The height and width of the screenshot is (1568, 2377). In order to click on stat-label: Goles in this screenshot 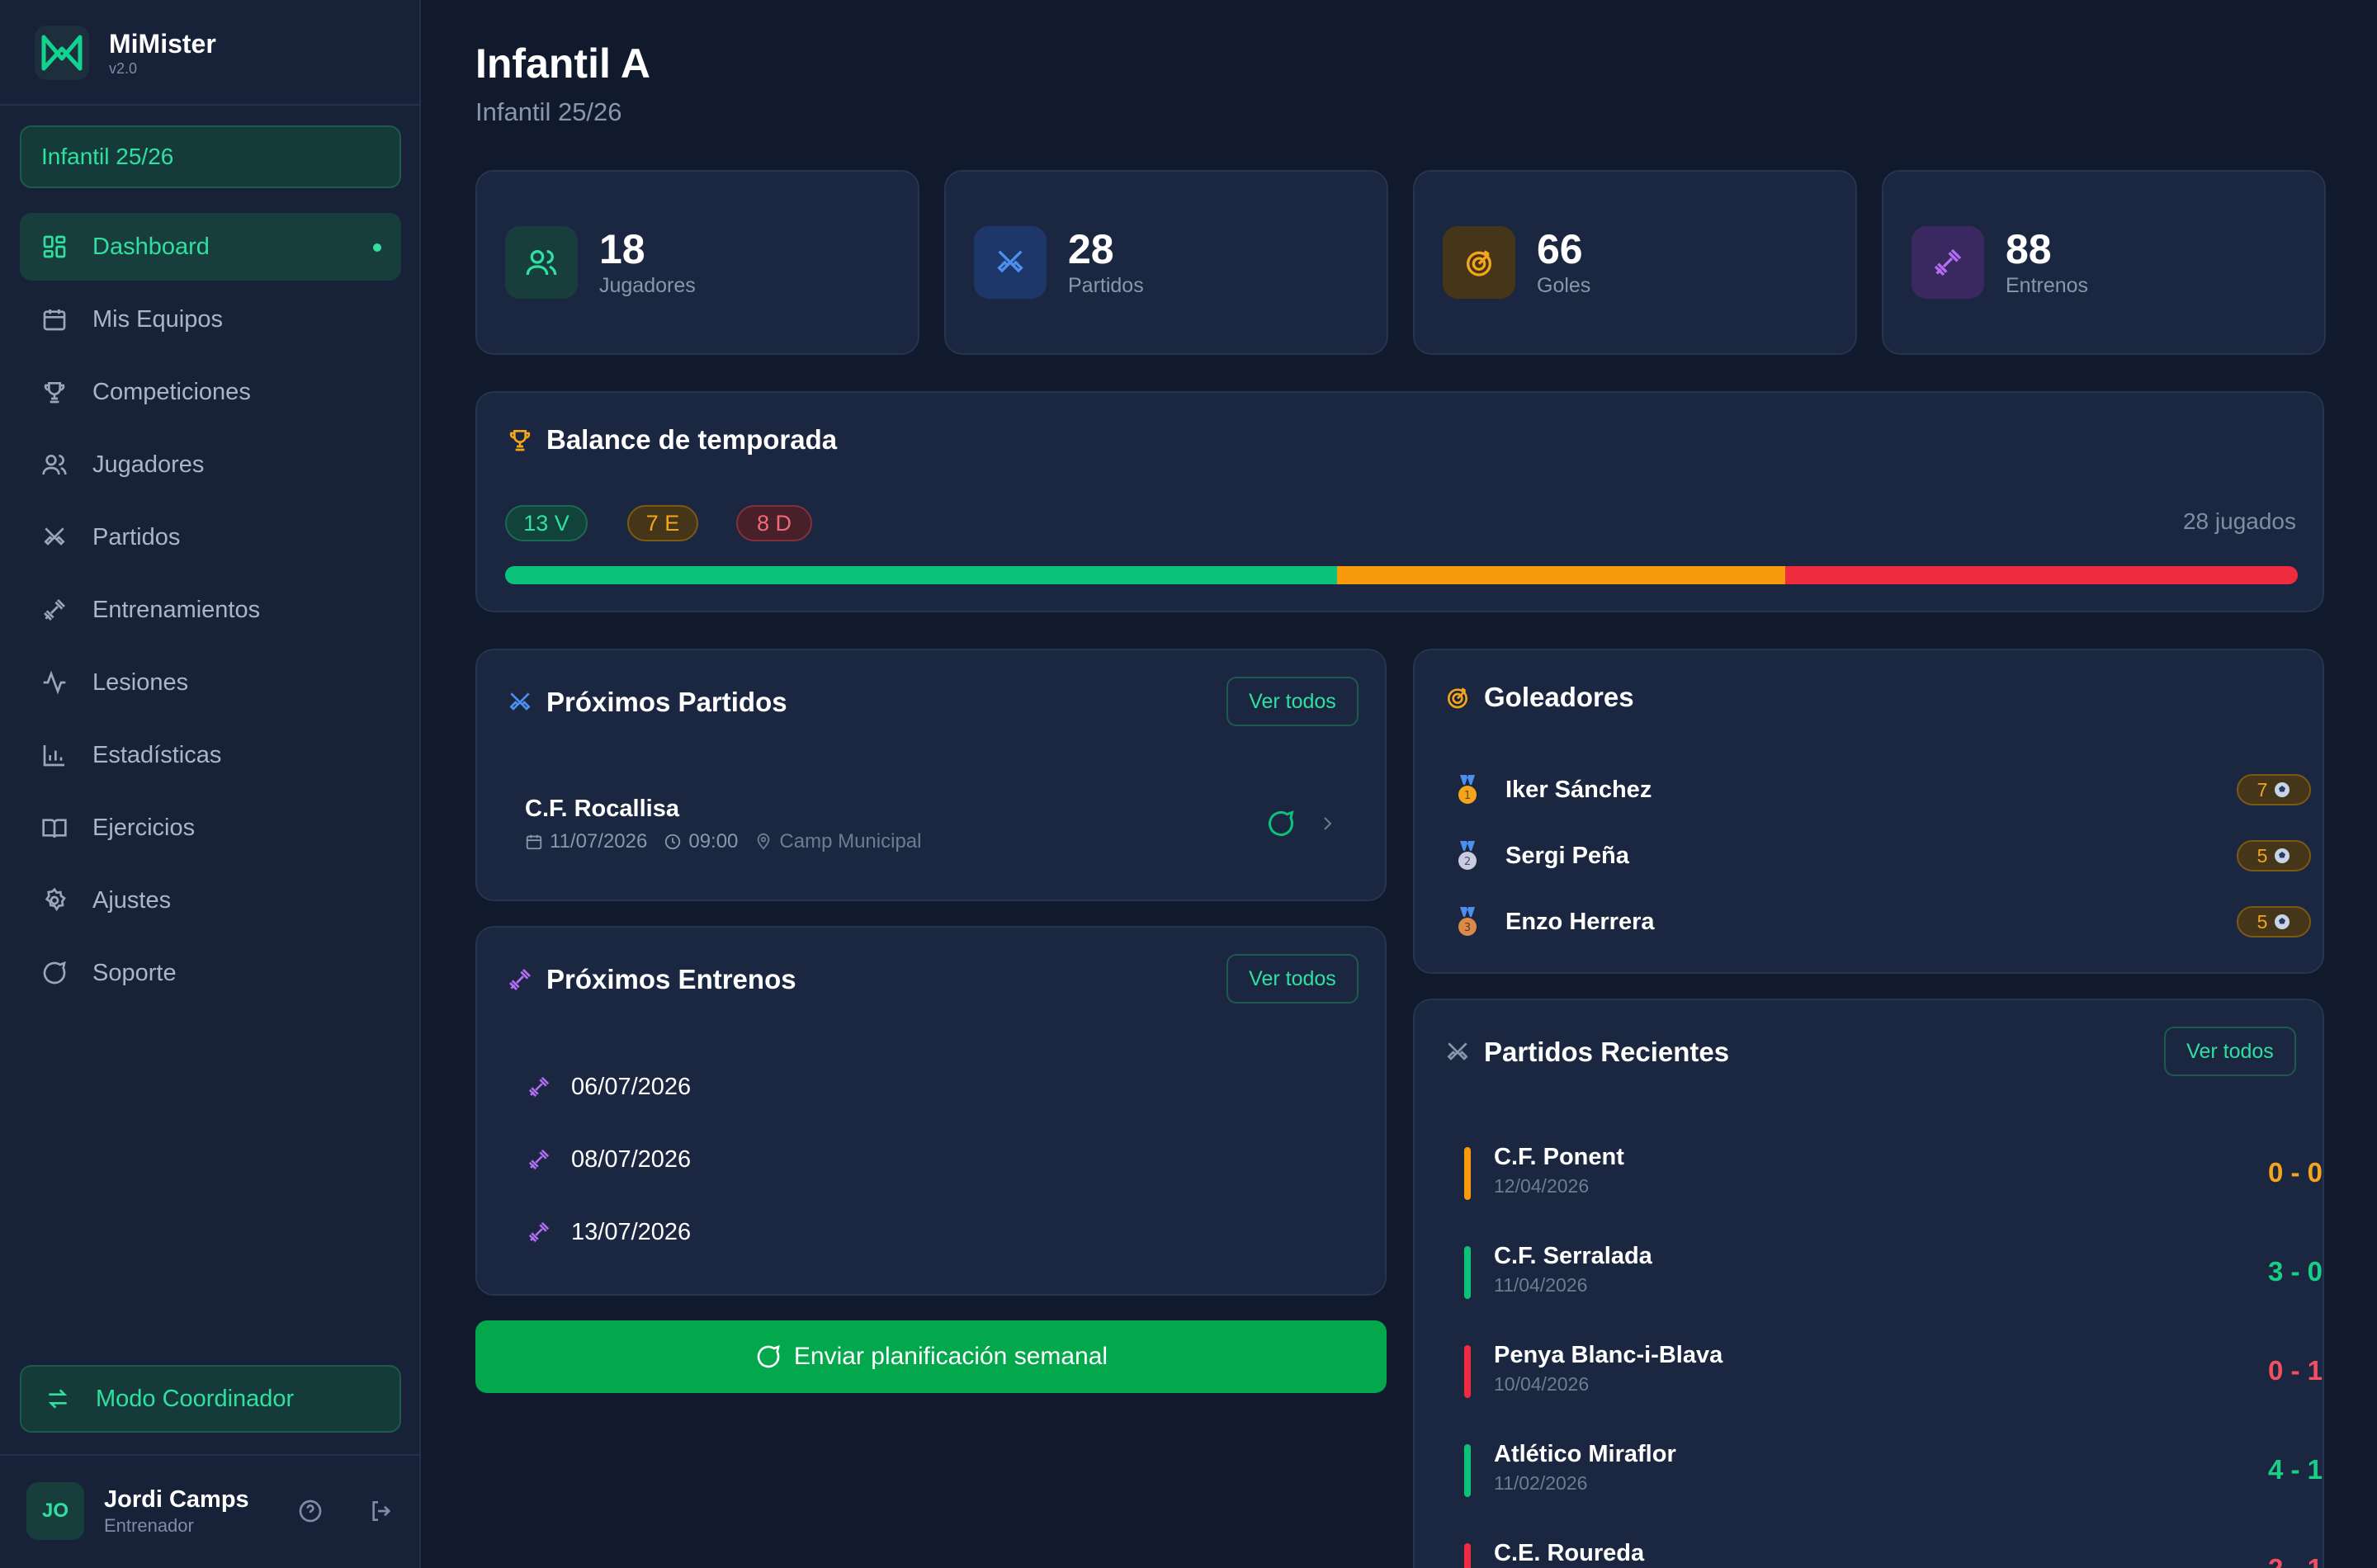, I will do `click(1564, 285)`.